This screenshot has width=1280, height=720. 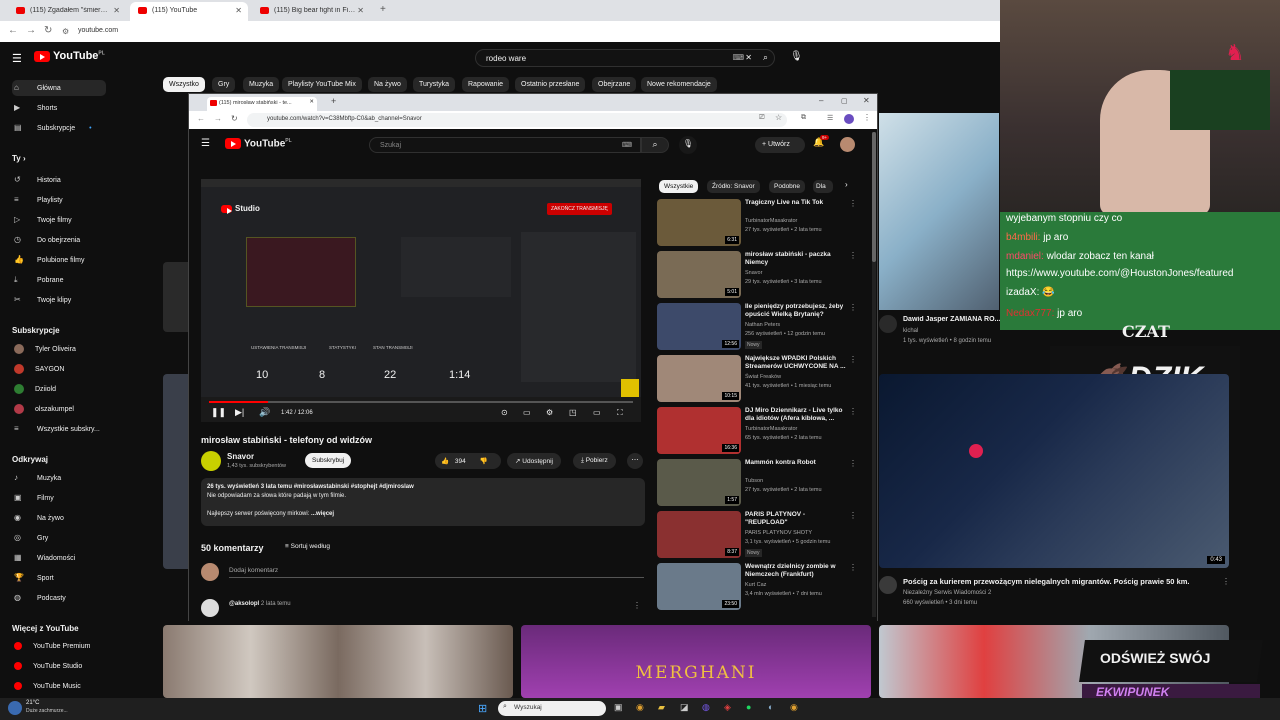 I want to click on microphone-icon: 🎙, so click(x=688, y=145).